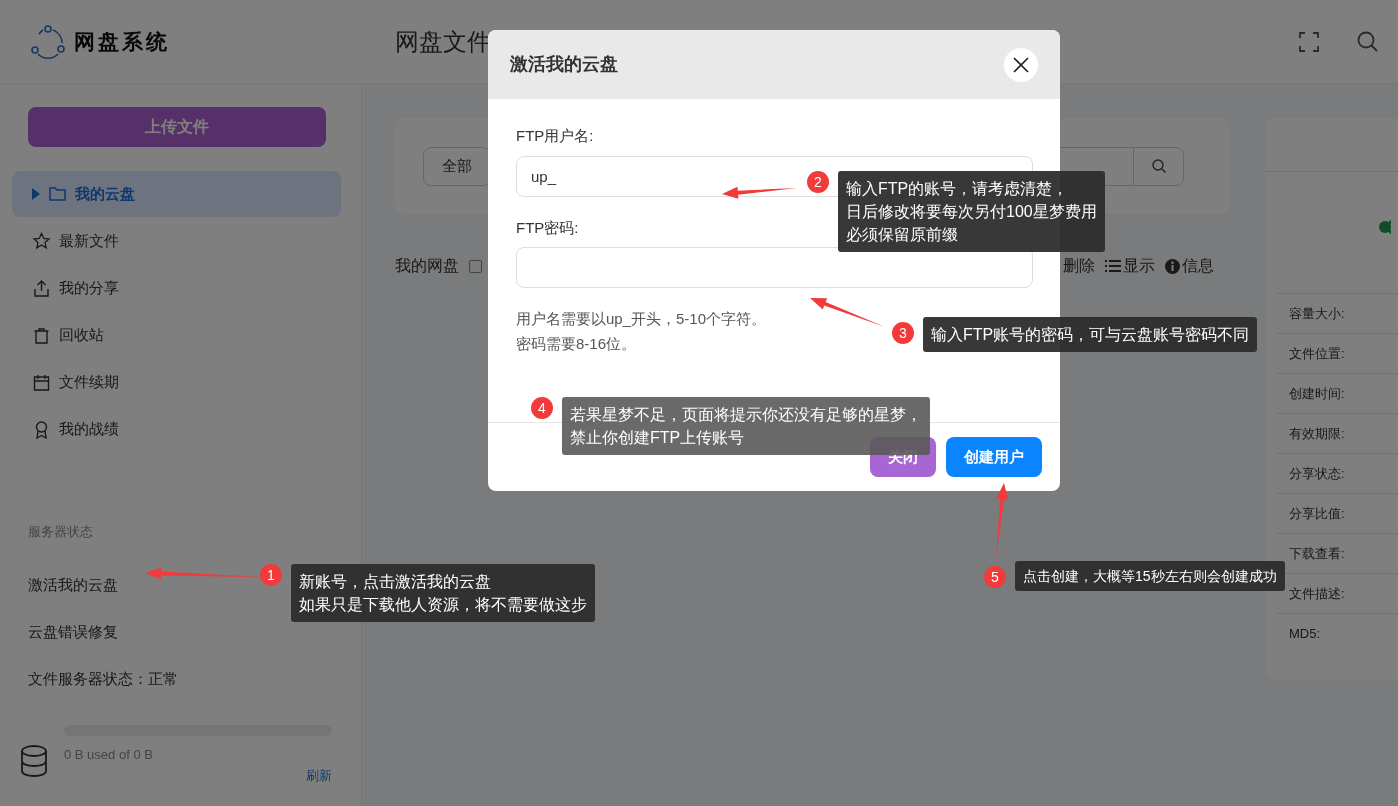  I want to click on toolbar-action: 删除, so click(1079, 266).